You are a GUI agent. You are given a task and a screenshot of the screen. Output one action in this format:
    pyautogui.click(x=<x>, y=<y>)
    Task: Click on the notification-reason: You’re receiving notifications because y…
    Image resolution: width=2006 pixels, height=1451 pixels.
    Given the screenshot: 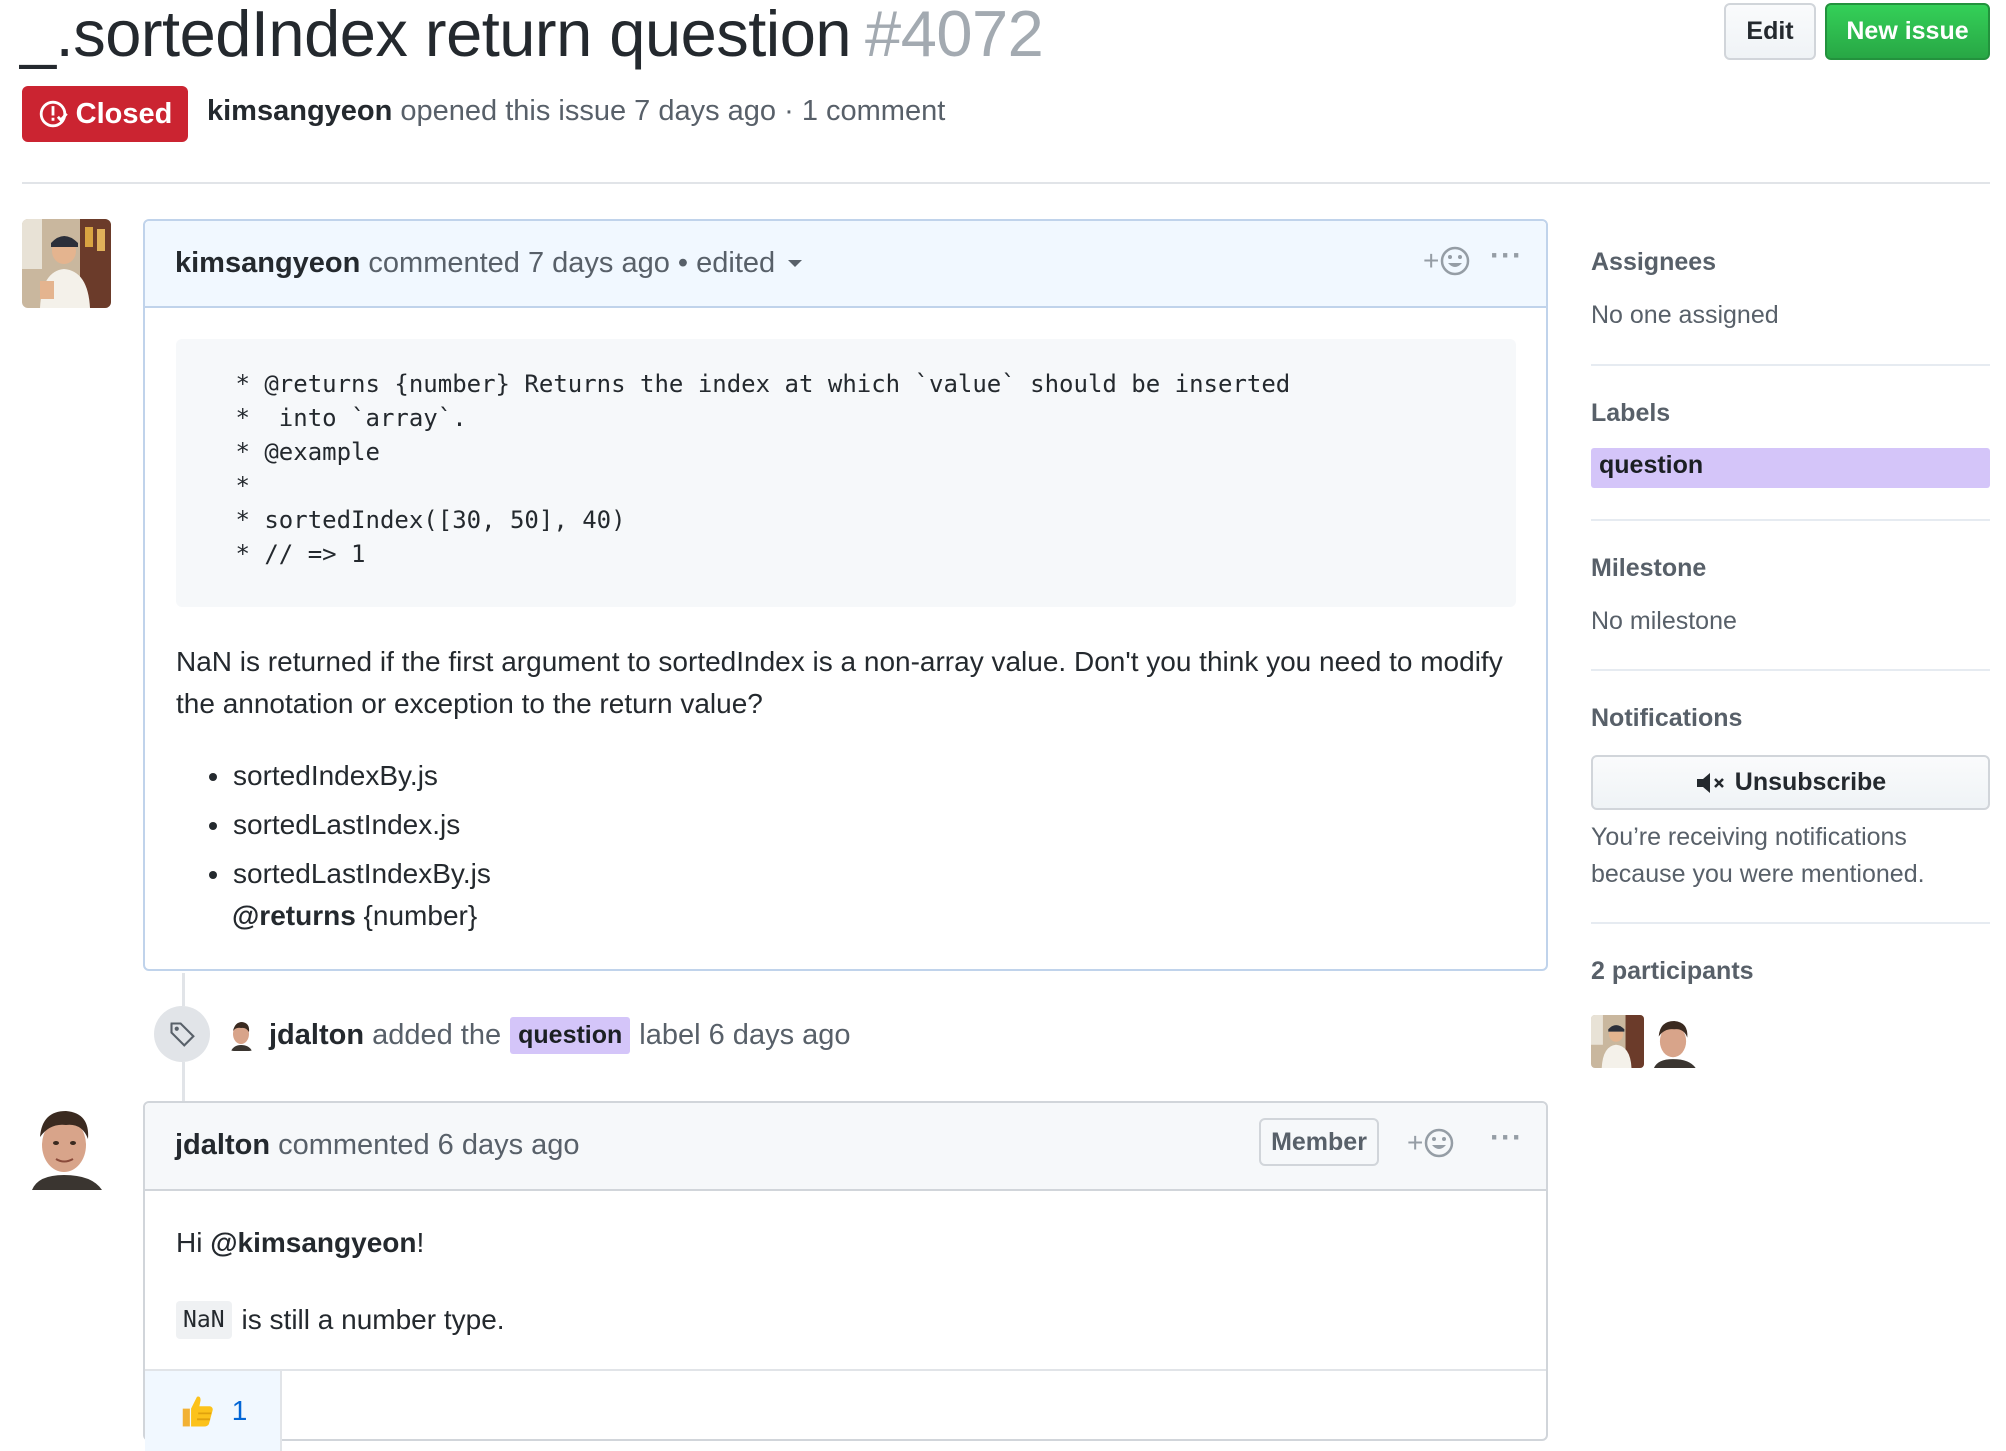 What is the action you would take?
    pyautogui.click(x=1758, y=855)
    